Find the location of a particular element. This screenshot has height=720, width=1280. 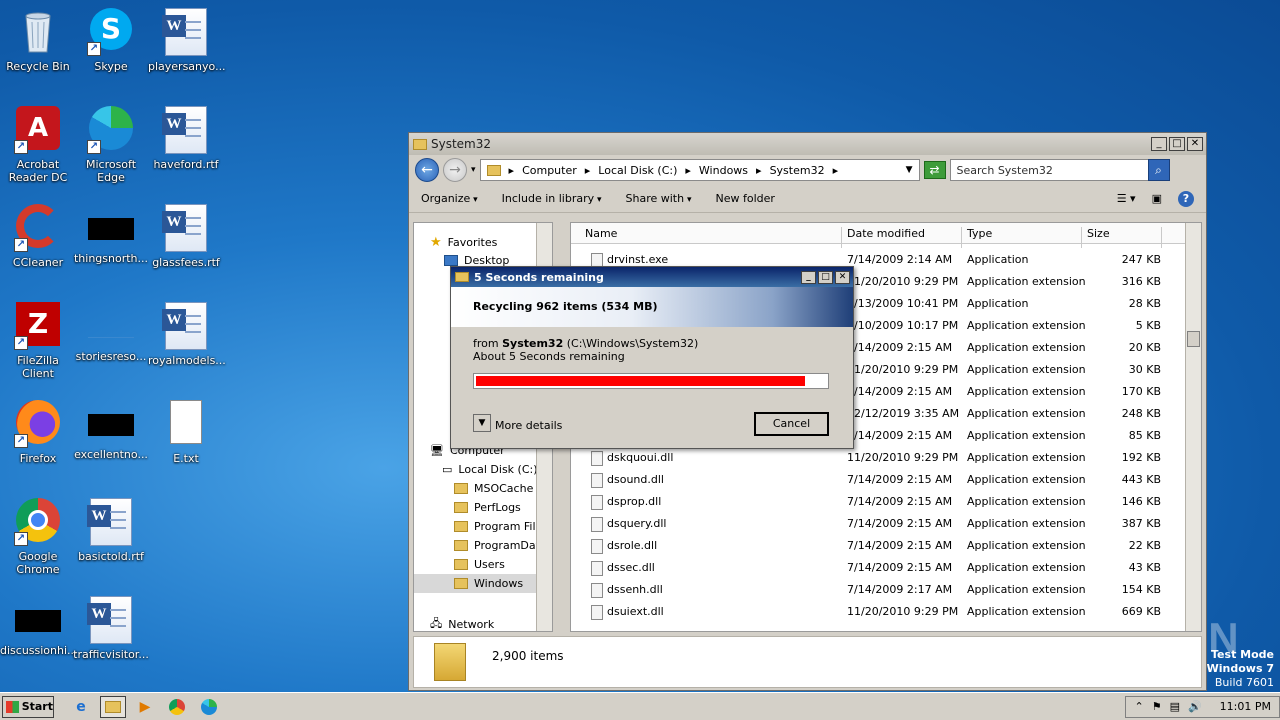

source-path: (C:\Windows\System32) is located at coordinates (632, 343).